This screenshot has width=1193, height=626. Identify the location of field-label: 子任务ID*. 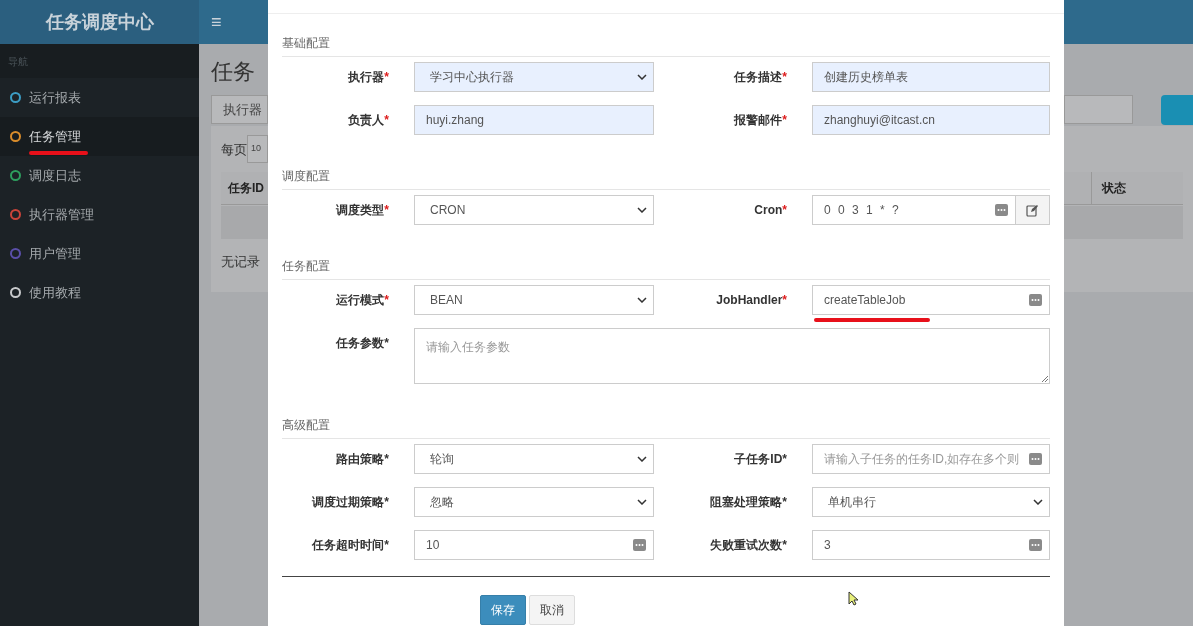
(760, 459).